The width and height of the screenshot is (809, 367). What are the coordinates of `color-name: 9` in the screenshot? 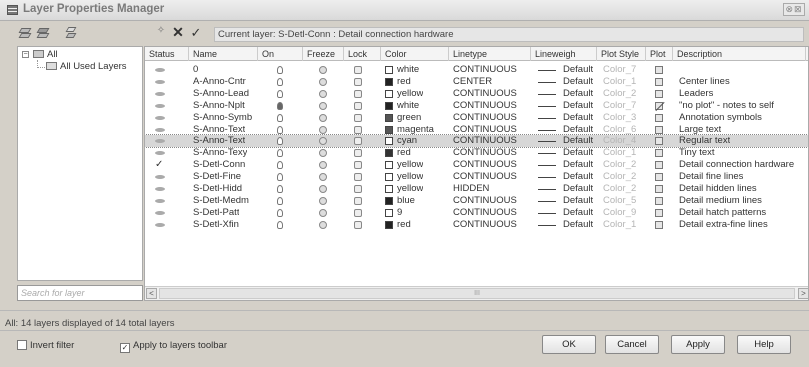 It's located at (399, 213).